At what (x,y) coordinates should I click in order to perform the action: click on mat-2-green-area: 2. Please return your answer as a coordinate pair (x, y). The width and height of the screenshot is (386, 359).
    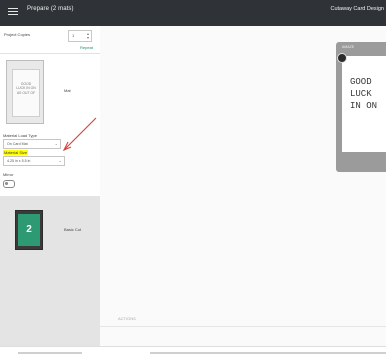
    Looking at the image, I should click on (29, 230).